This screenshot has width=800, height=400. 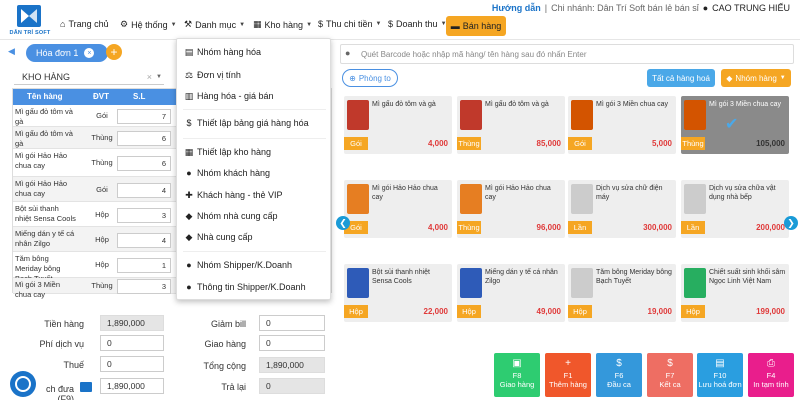 I want to click on product-name: Mì gấu đỏ tôm và gà, so click(x=404, y=104).